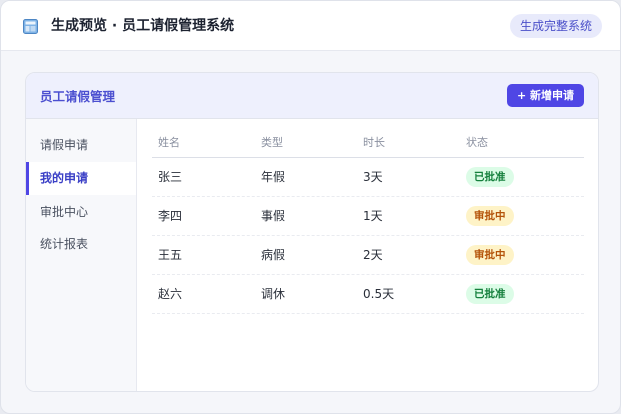 This screenshot has height=414, width=621. What do you see at coordinates (170, 294) in the screenshot?
I see `cell-name: 赵六` at bounding box center [170, 294].